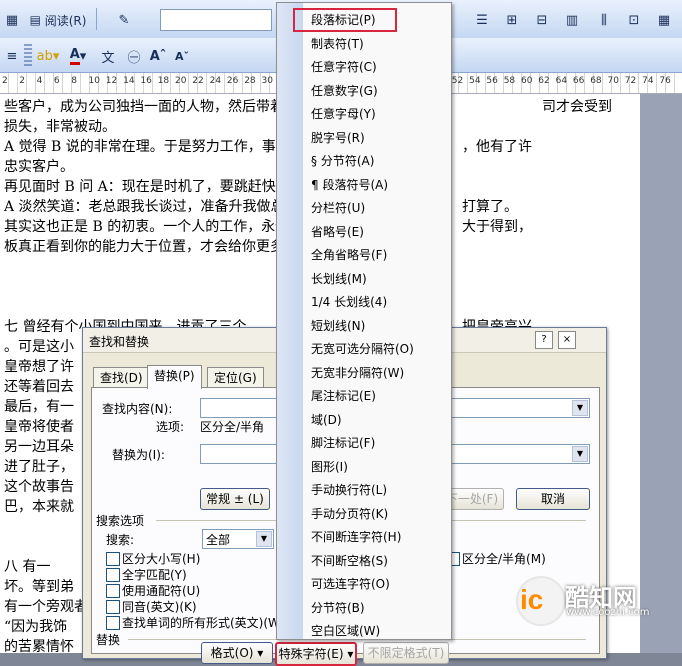 This screenshot has width=682, height=666. I want to click on document-line: “因为我饰, so click(36, 627).